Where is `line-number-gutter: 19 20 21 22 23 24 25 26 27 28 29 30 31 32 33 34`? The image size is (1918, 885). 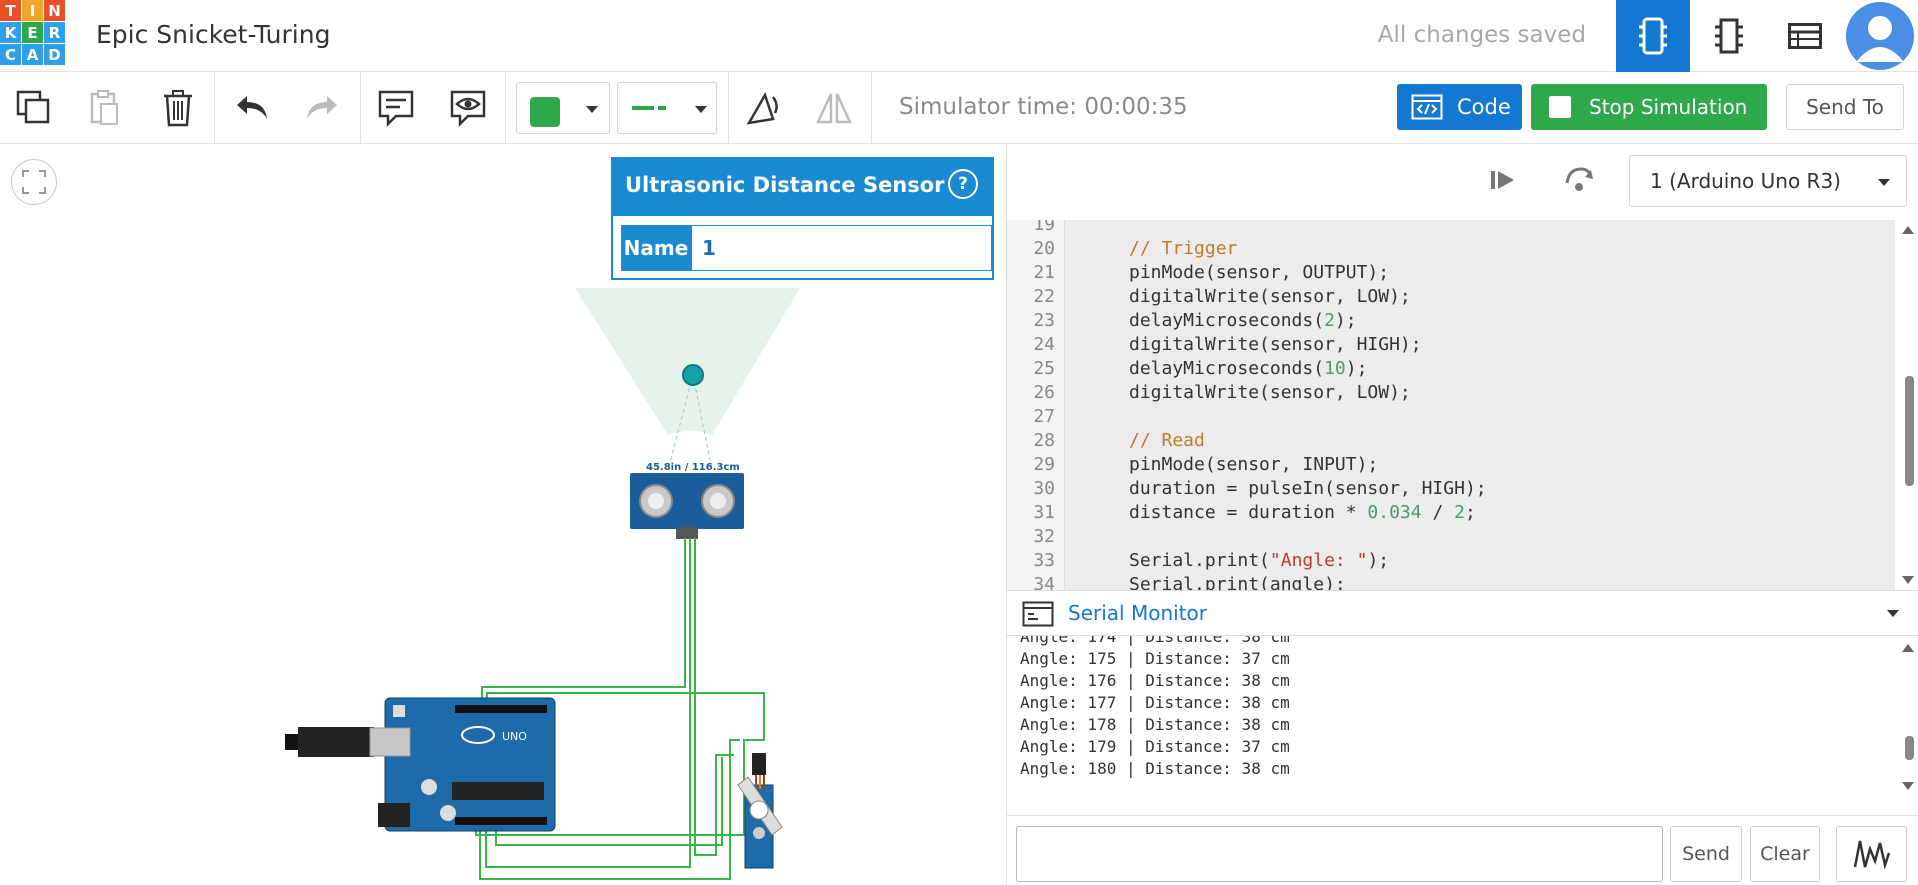
line-number-gutter: 19 20 21 22 23 24 25 26 27 28 29 30 31 32 33 34 is located at coordinates (1036, 405).